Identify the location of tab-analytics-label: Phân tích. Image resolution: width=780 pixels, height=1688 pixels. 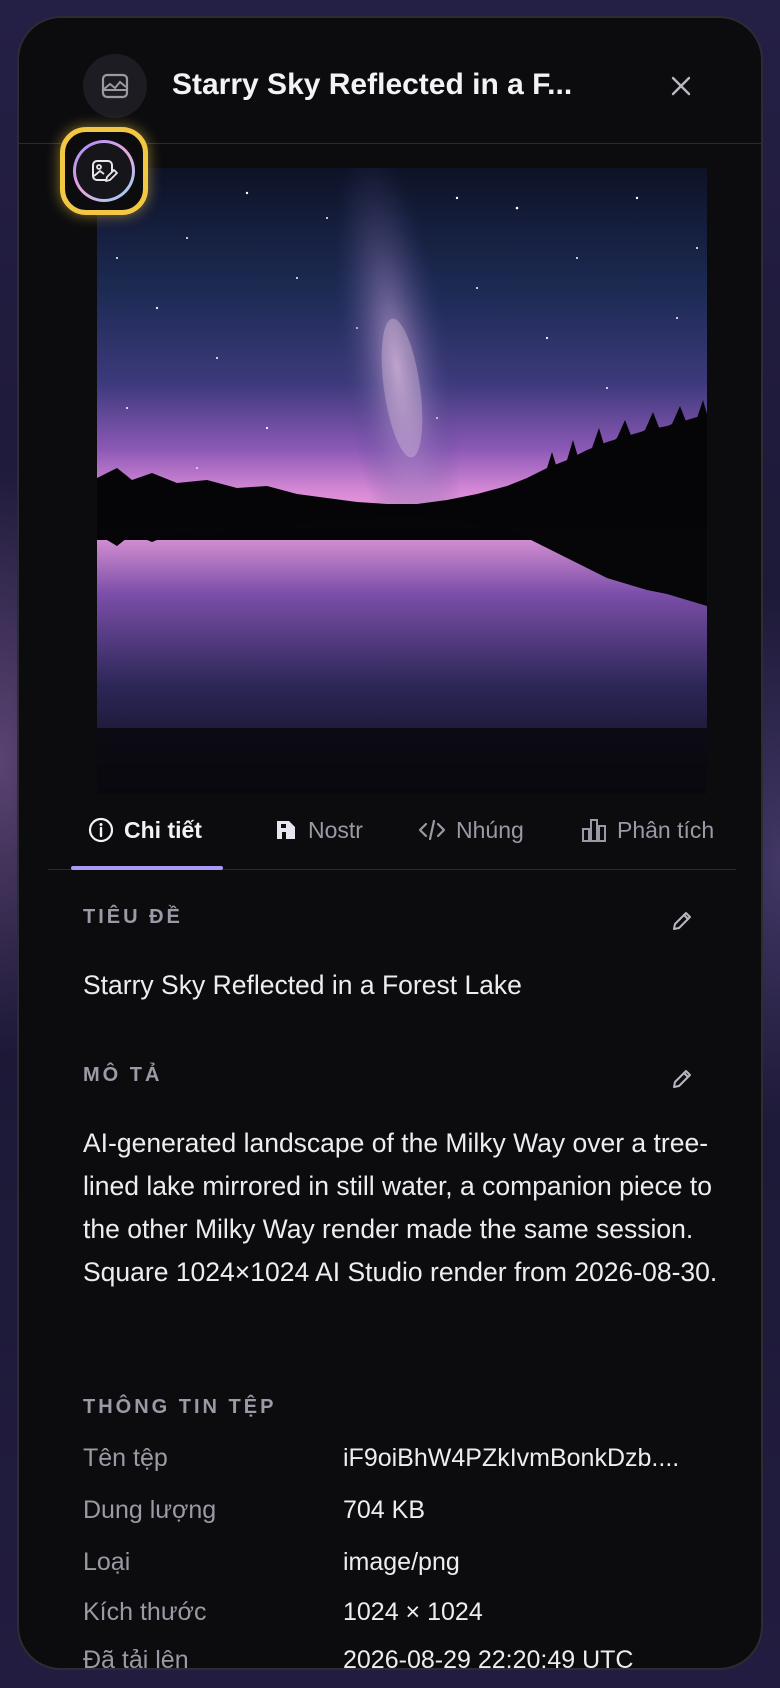
(666, 829).